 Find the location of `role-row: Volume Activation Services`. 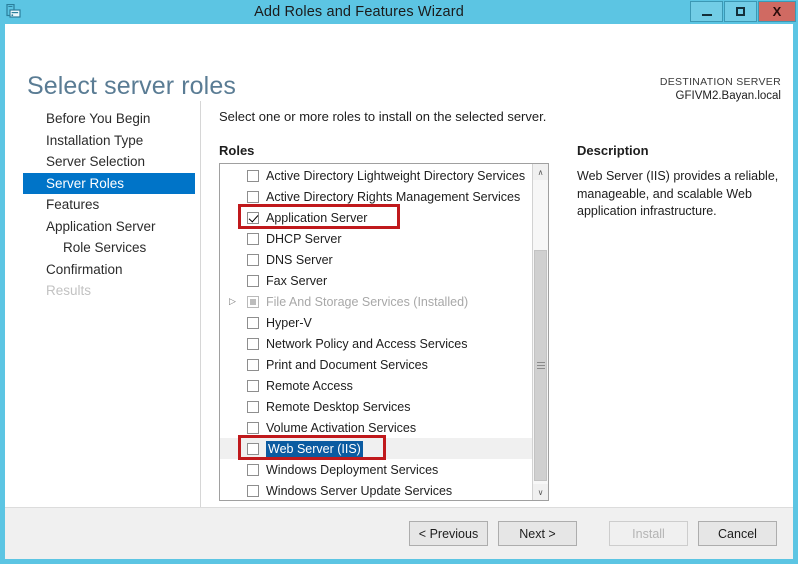

role-row: Volume Activation Services is located at coordinates (376, 427).